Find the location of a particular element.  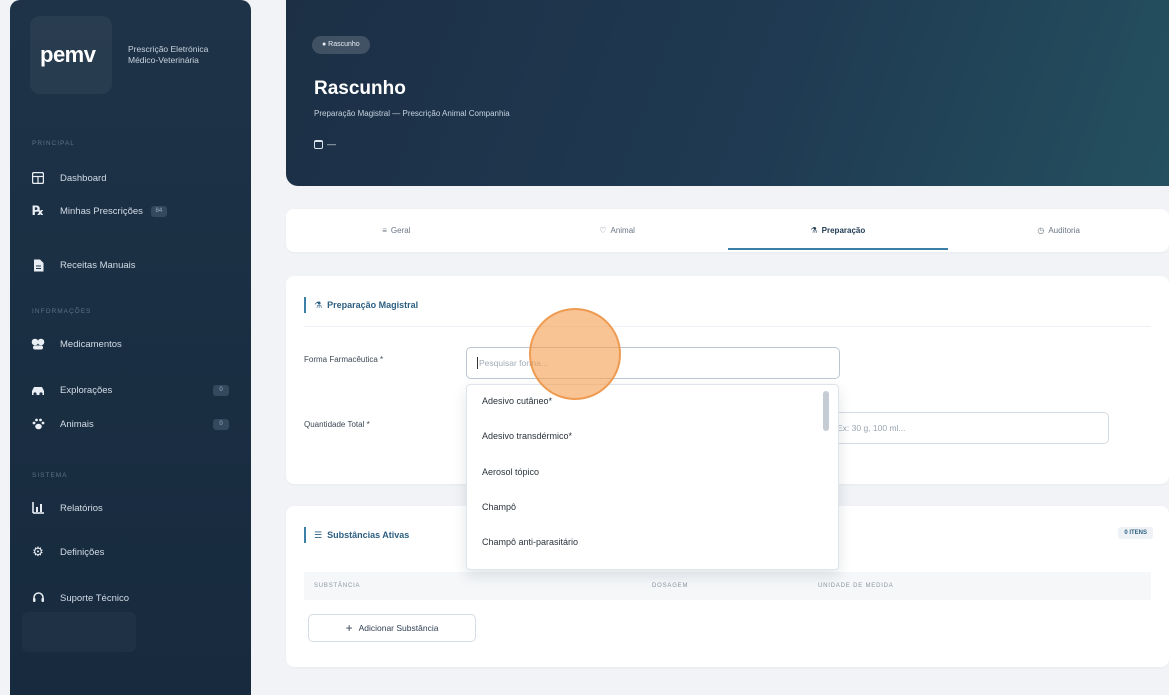

sidebar-item-exploracoes: Explorações 0 is located at coordinates (137, 390).